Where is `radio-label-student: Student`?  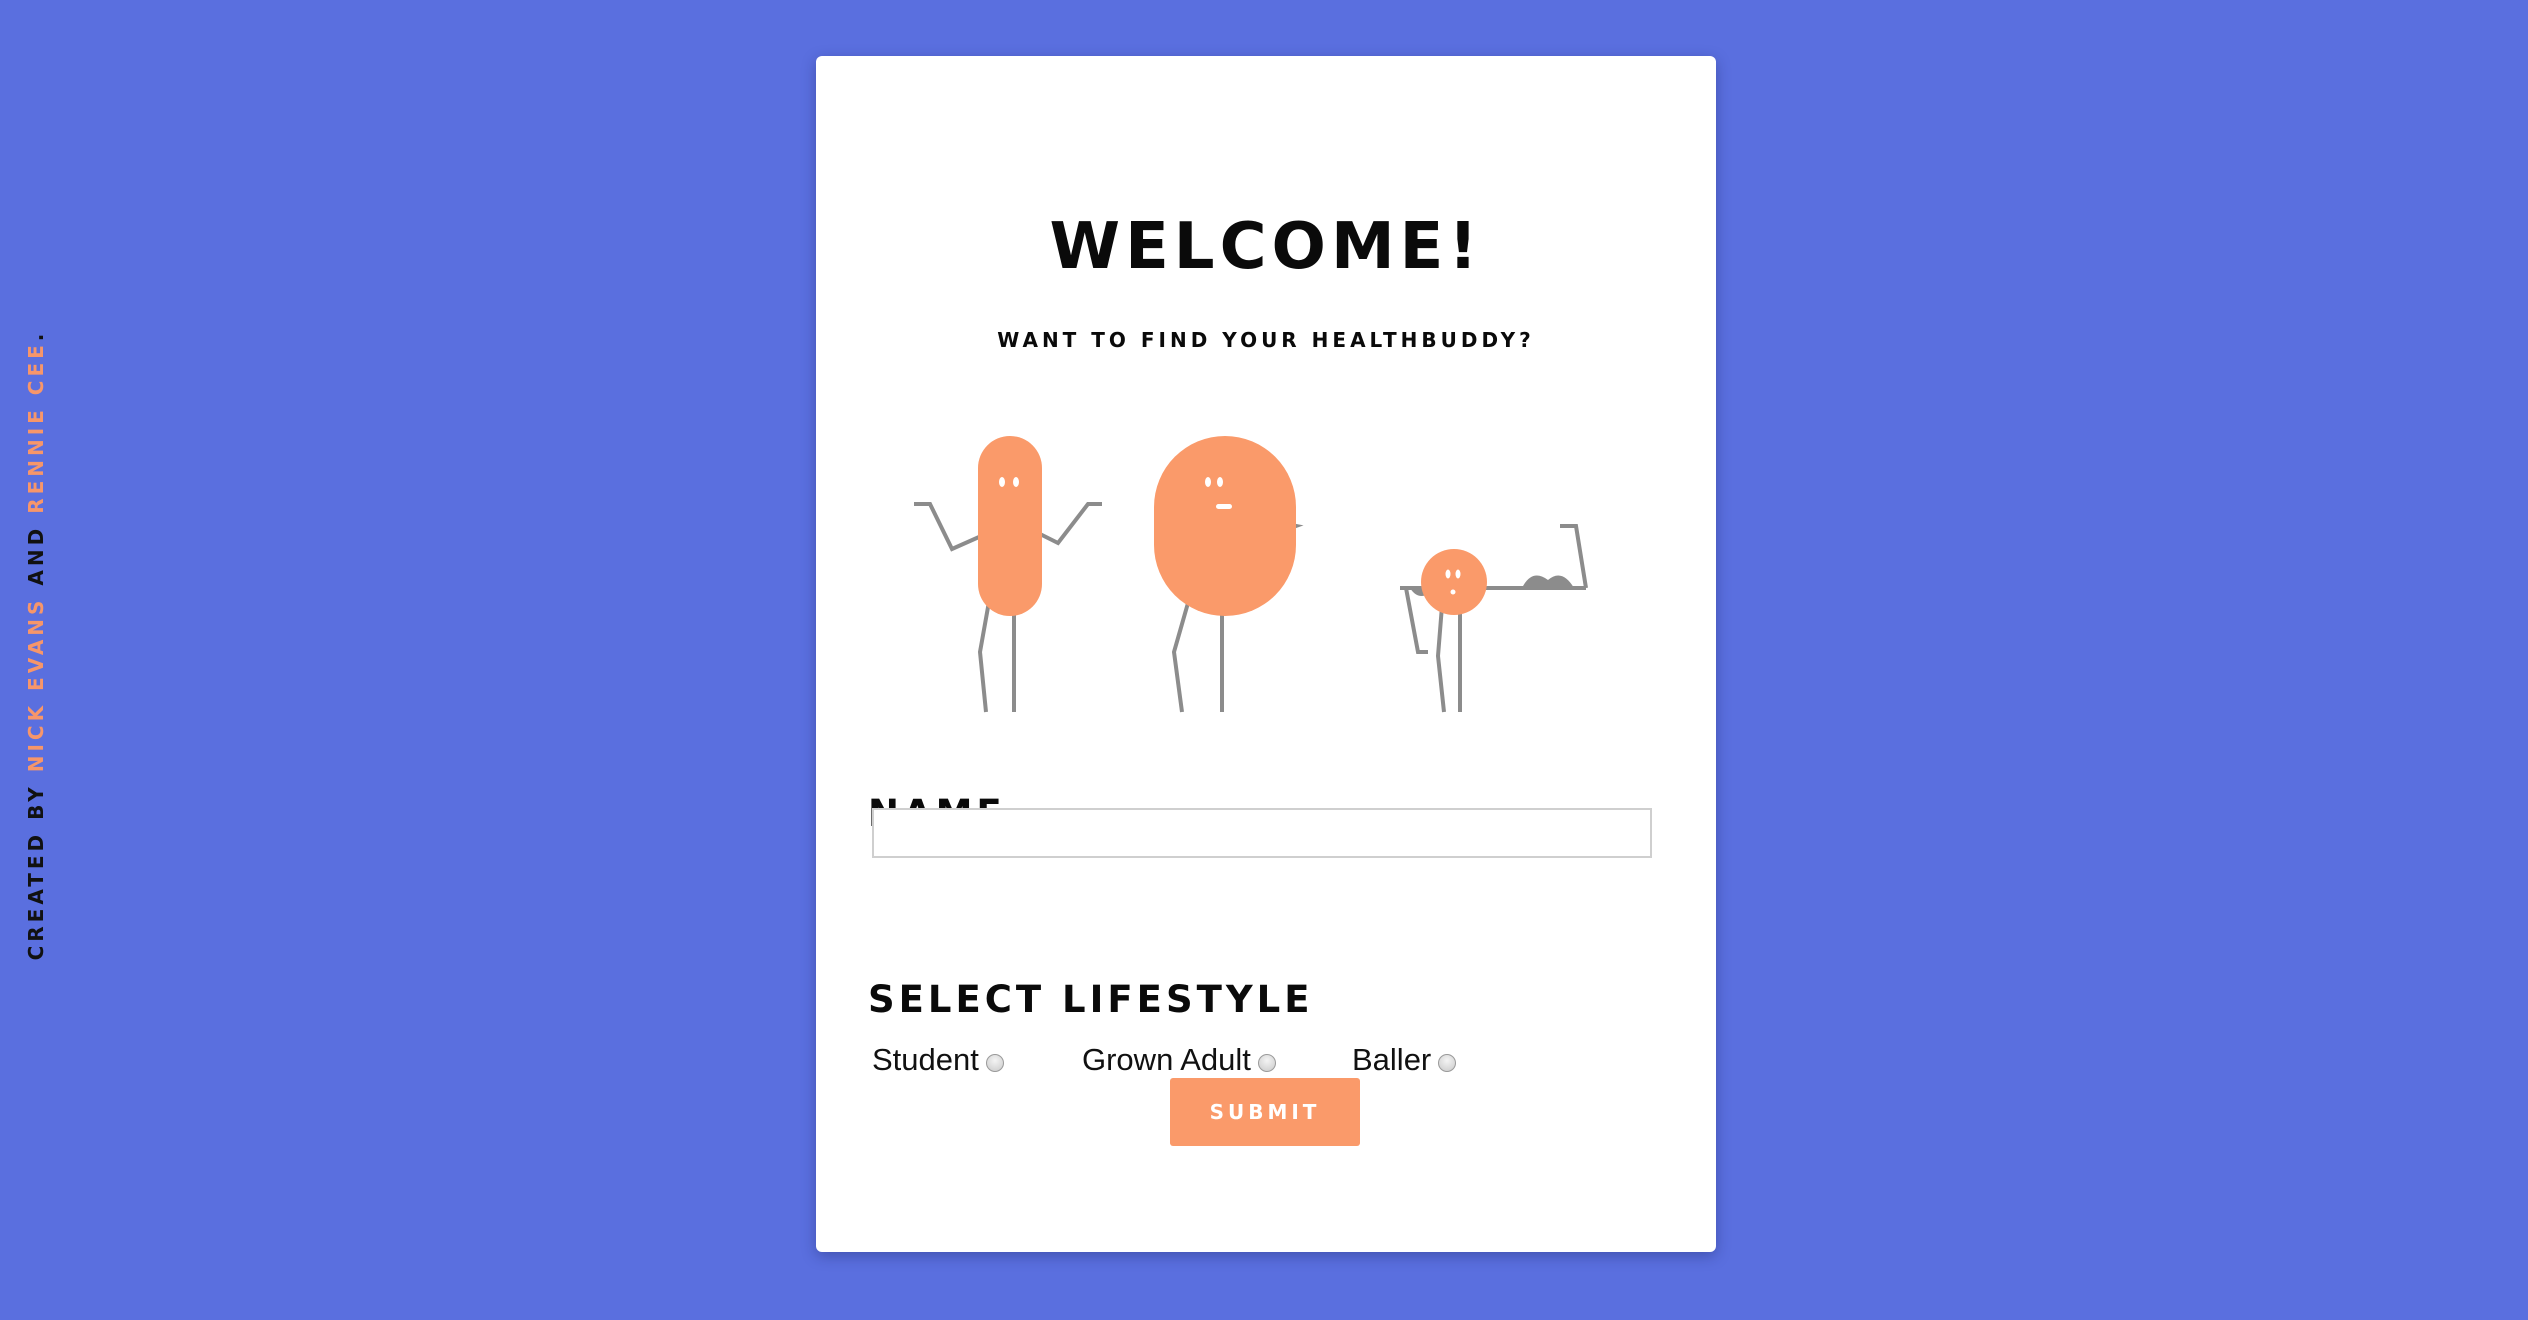 radio-label-student: Student is located at coordinates (925, 1059).